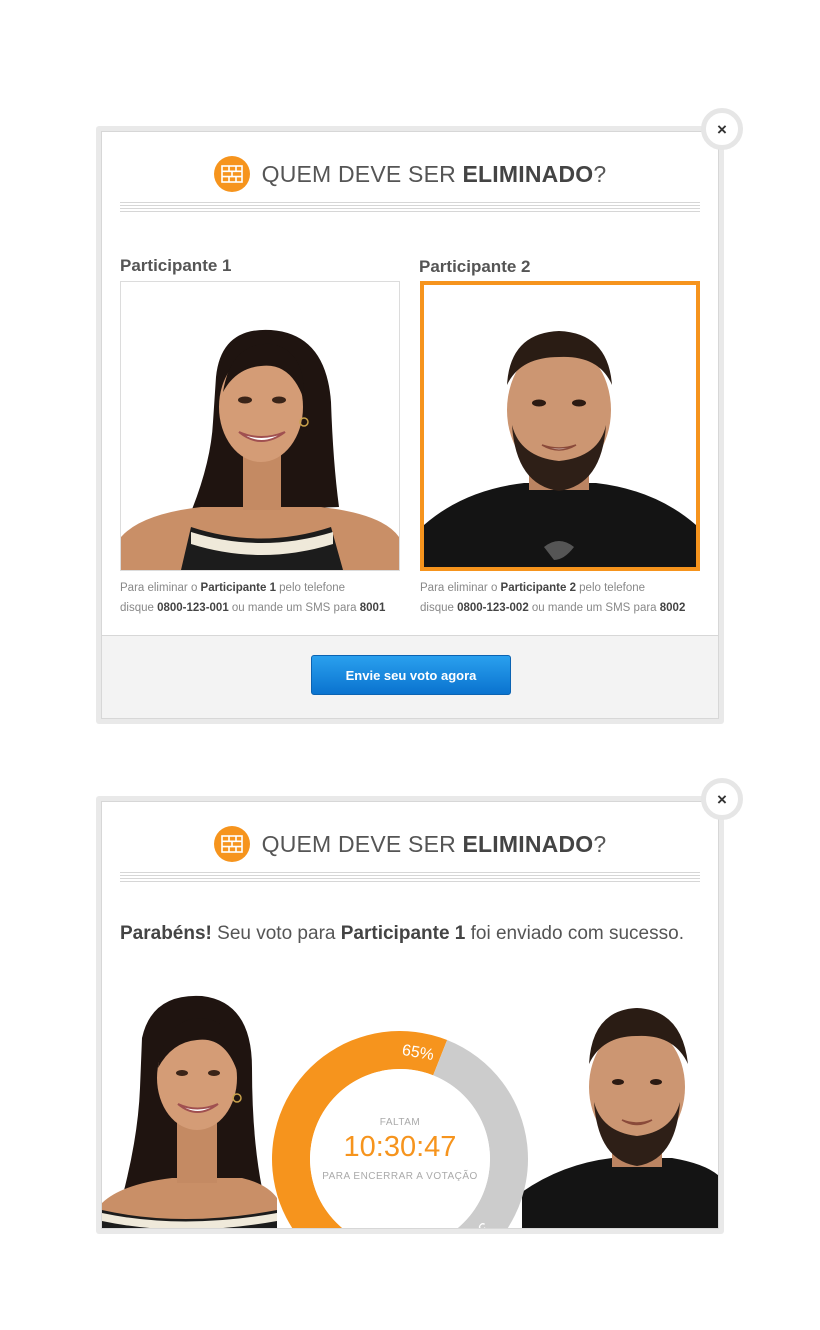  I want to click on candidate-1-photo, so click(260, 449).